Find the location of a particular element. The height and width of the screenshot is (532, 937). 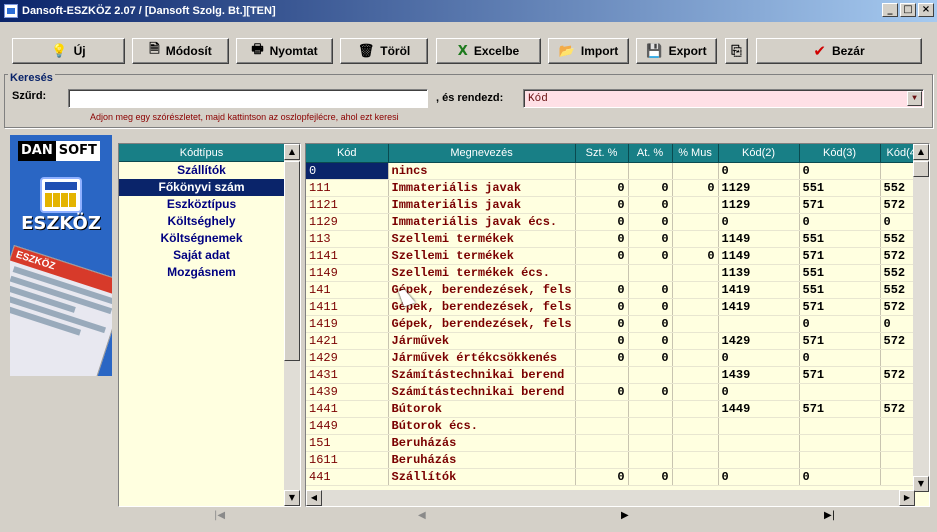

table-cell: 1449 is located at coordinates (759, 409).